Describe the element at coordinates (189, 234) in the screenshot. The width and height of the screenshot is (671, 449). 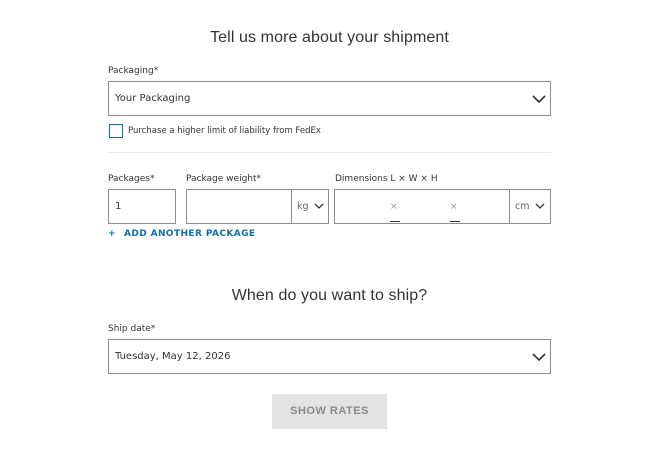
I see `add-another-package-label: ADD ANOTHER PACKAGE` at that location.